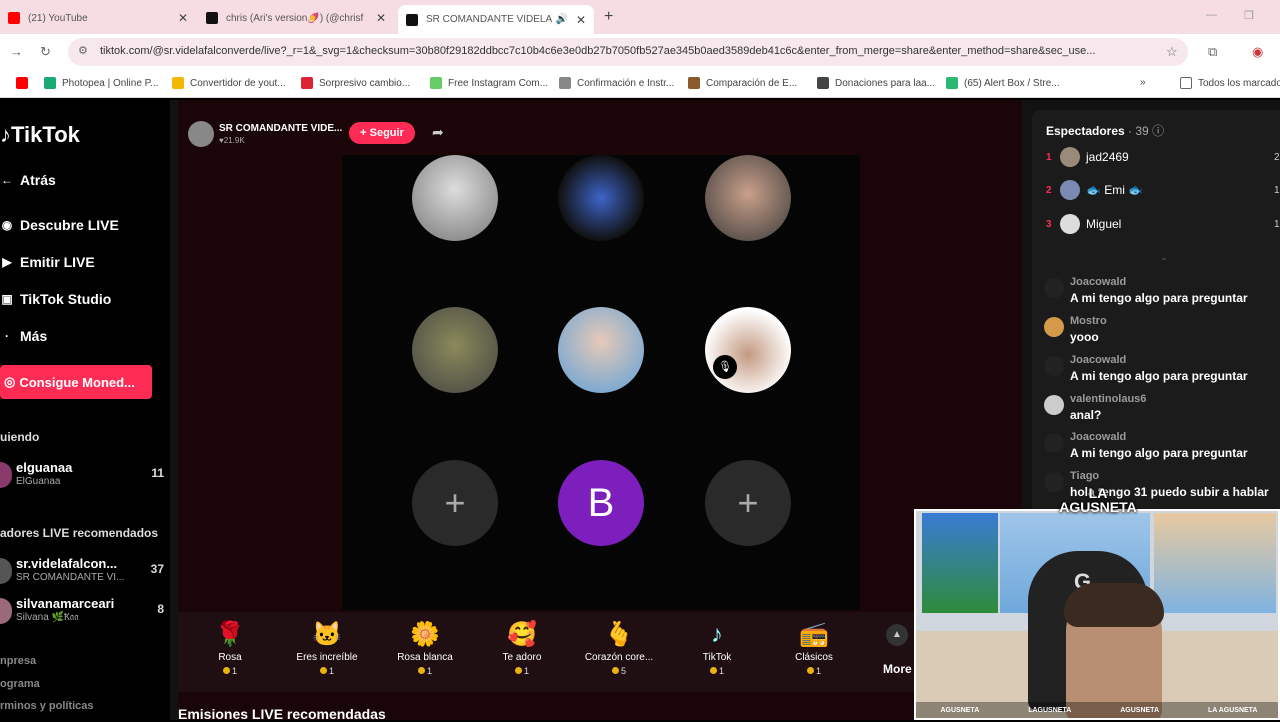 This screenshot has height=722, width=1280. What do you see at coordinates (98, 18) in the screenshot?
I see `tab-youtube: (21) YouTube ✕` at bounding box center [98, 18].